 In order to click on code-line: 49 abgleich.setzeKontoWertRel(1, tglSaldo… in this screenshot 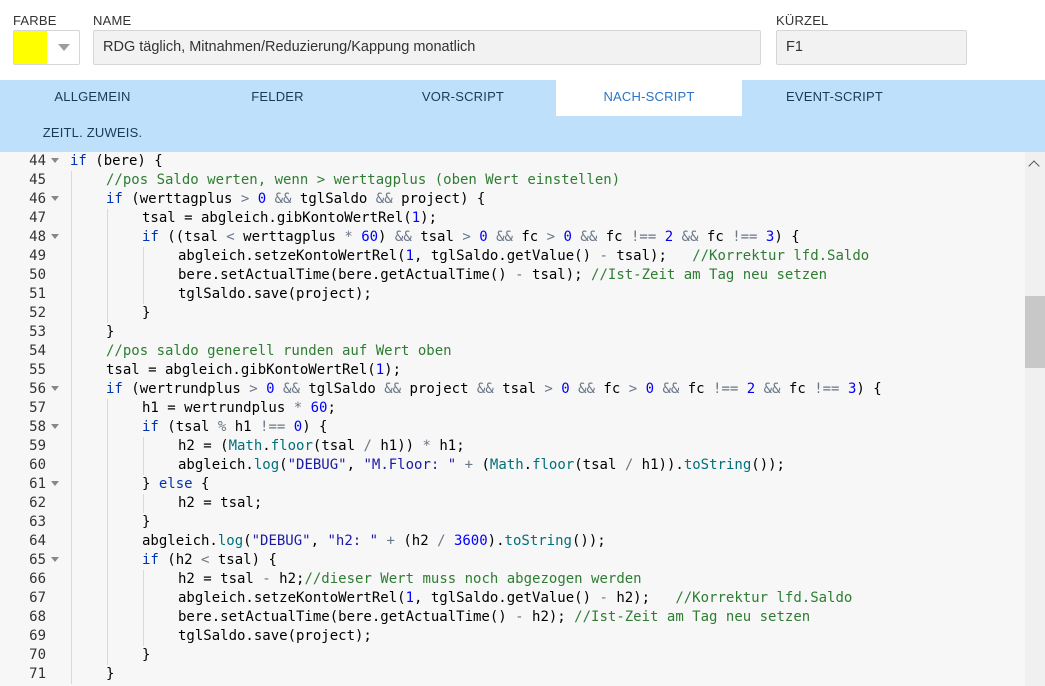, I will do `click(512, 256)`.